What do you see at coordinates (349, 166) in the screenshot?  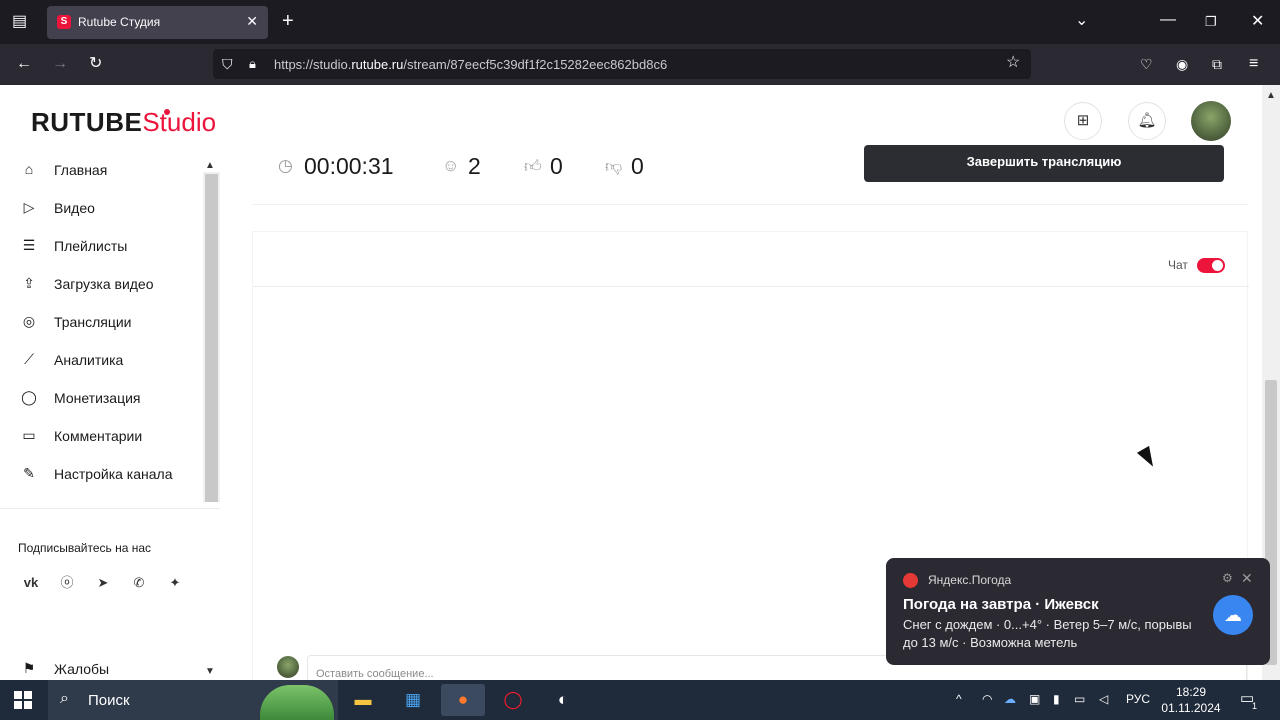 I see `duration-value: 00:00:31` at bounding box center [349, 166].